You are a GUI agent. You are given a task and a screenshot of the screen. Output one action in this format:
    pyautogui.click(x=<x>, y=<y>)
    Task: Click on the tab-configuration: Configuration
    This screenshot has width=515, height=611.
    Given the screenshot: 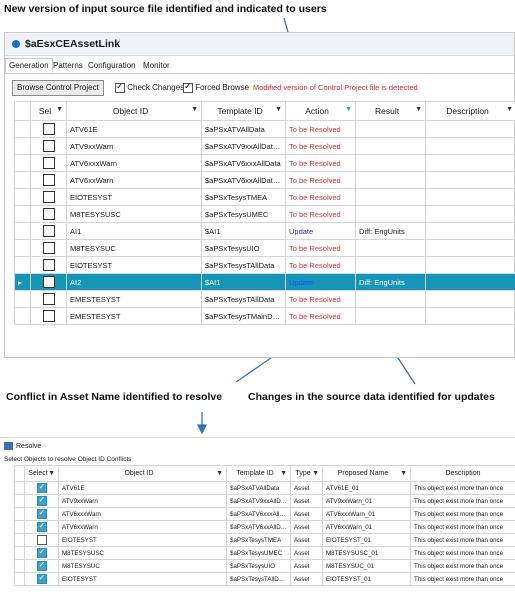 What is the action you would take?
    pyautogui.click(x=112, y=65)
    